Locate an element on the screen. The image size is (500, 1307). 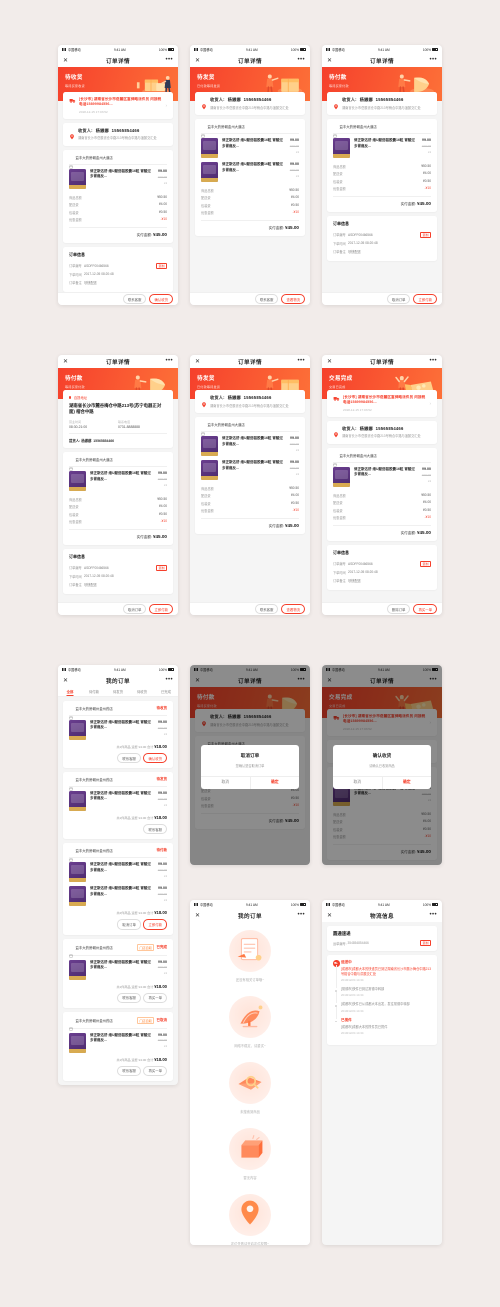
location-pin-icon is located at coordinates (336, 103).